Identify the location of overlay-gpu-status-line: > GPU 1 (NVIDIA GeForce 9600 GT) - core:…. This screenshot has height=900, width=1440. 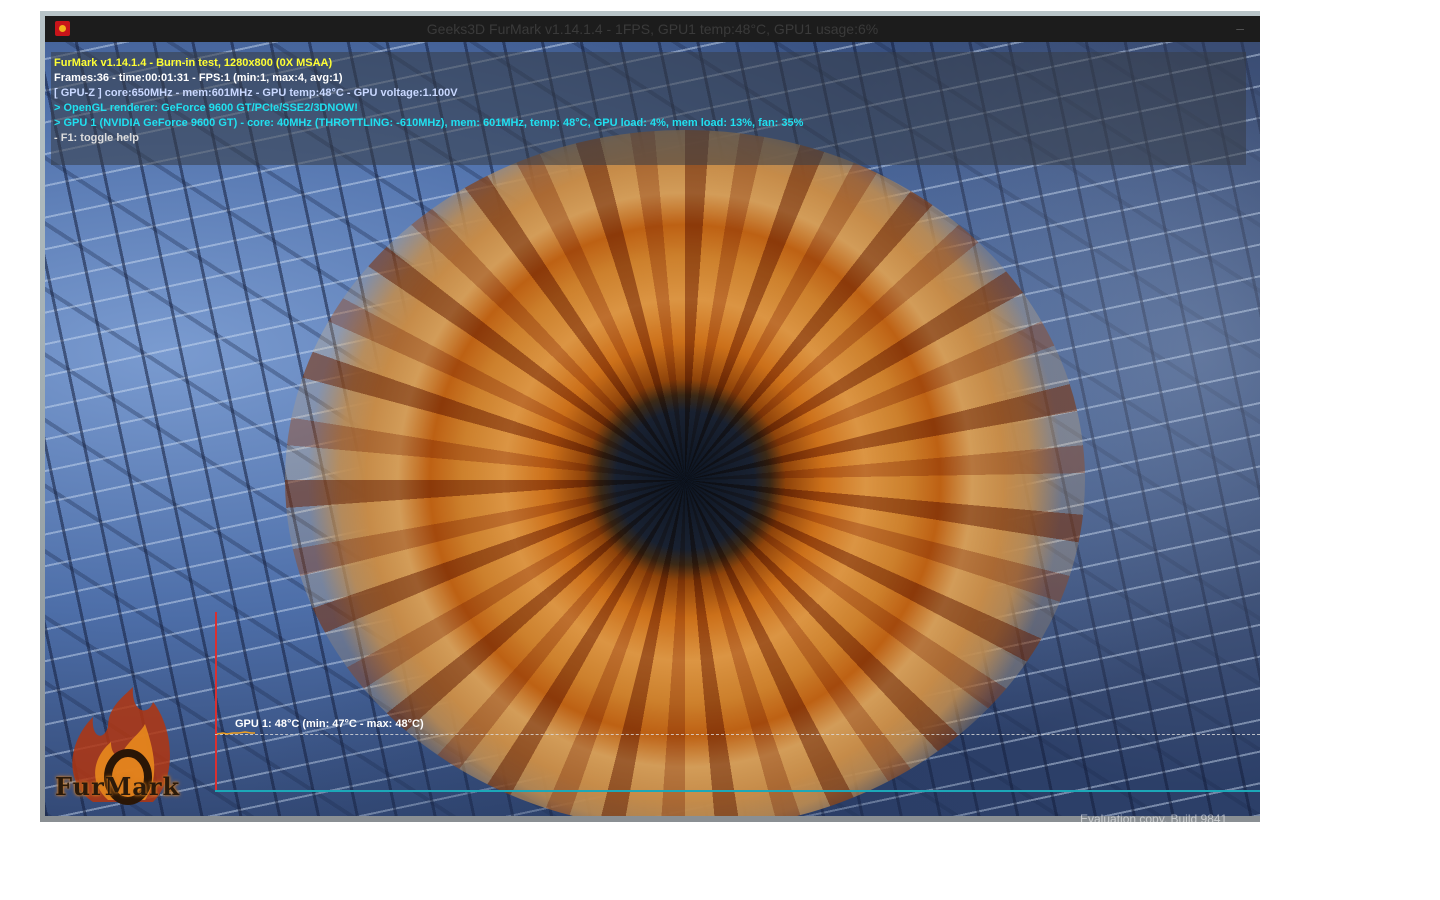
(429, 123).